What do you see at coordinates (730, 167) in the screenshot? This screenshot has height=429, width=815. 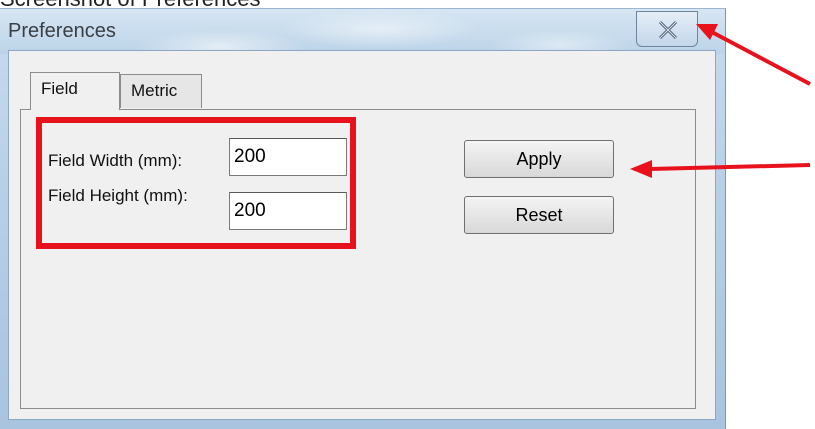 I see `arrow-to-apply` at bounding box center [730, 167].